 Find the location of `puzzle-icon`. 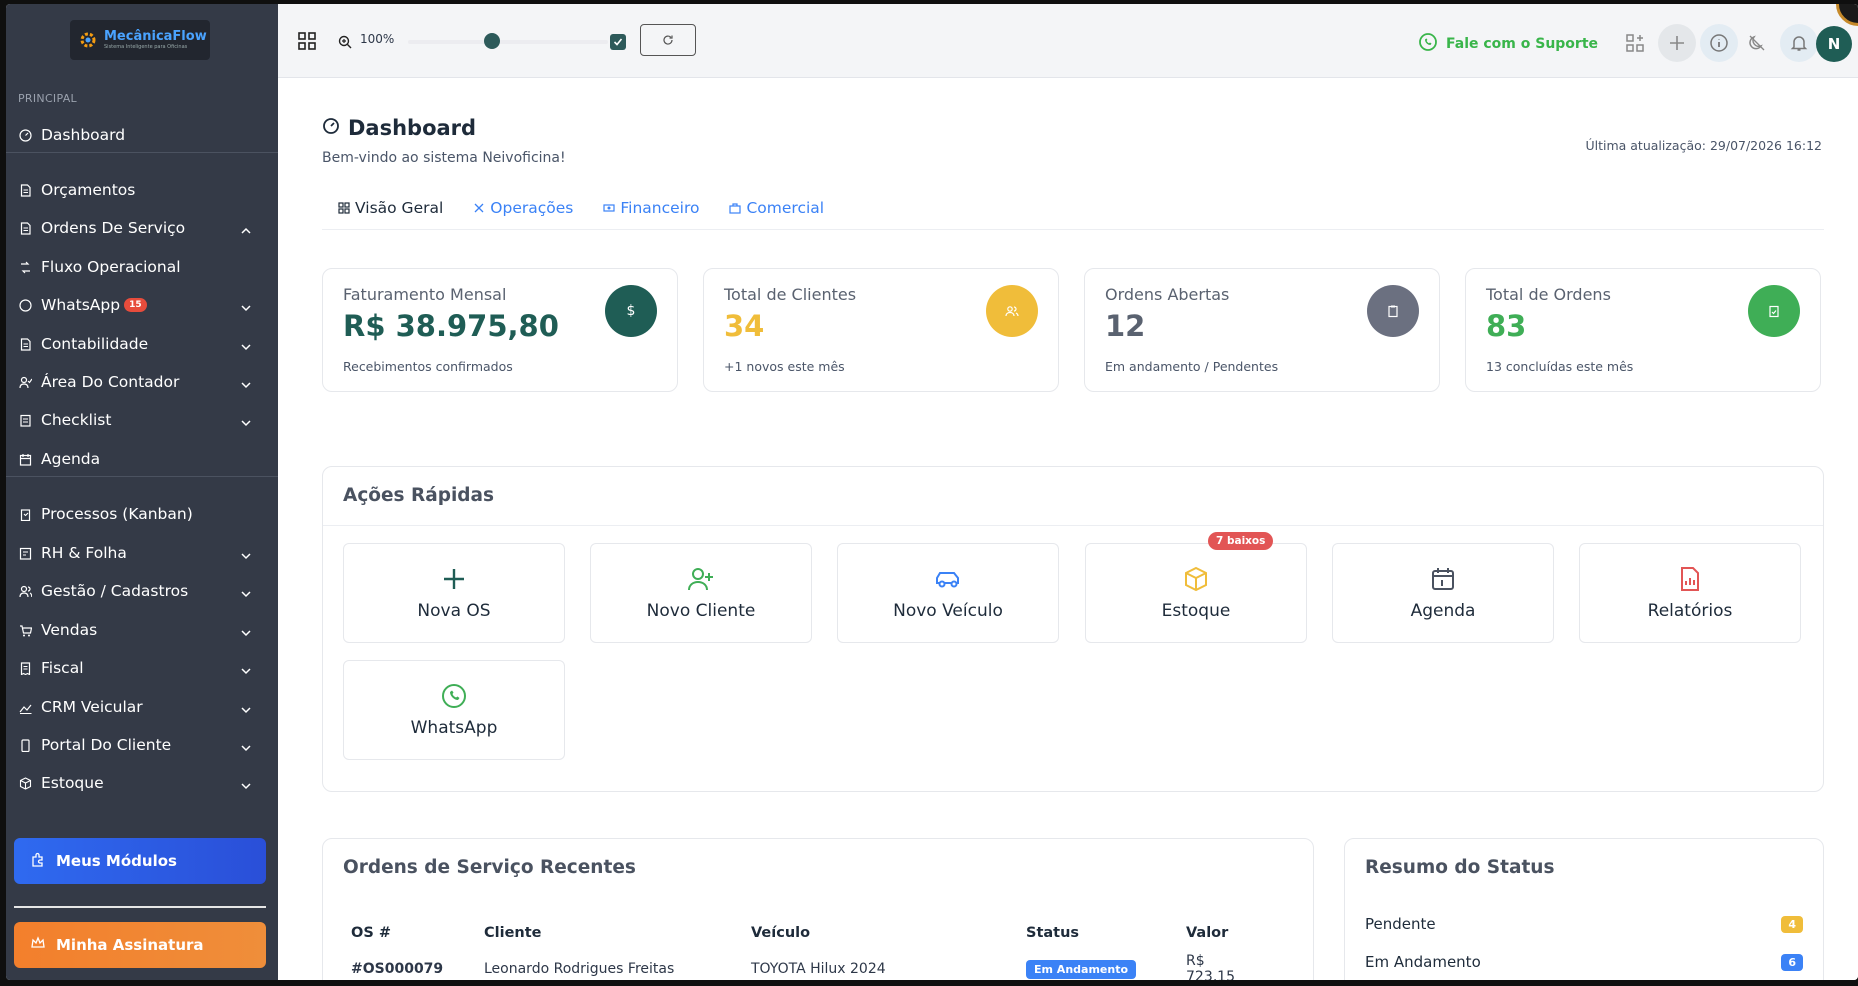

puzzle-icon is located at coordinates (38, 861).